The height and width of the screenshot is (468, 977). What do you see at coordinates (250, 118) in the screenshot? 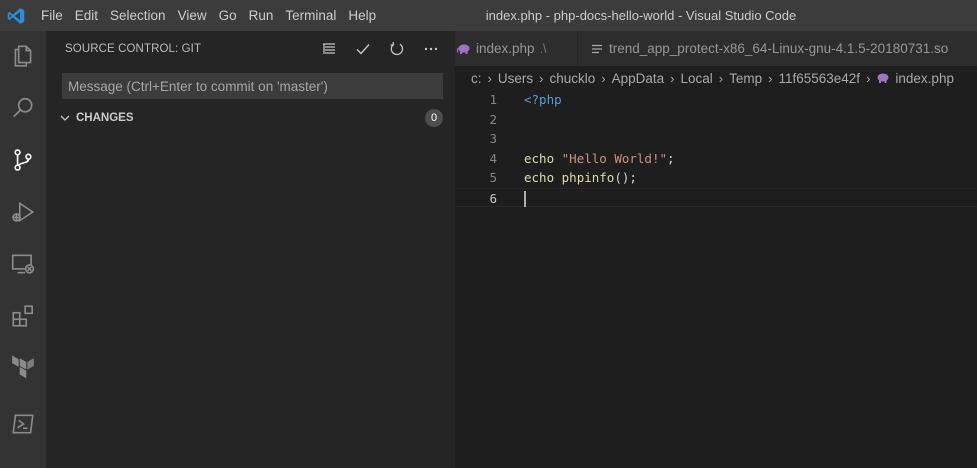
I see `changes-section-header: CHANGES 0` at bounding box center [250, 118].